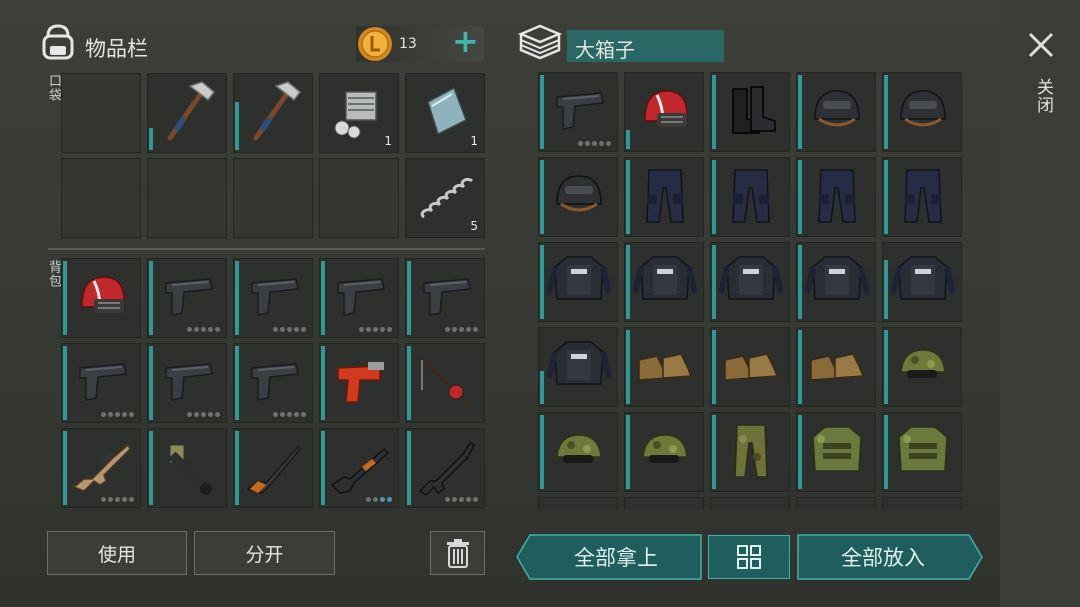 The height and width of the screenshot is (607, 1080). Describe the element at coordinates (457, 553) in the screenshot. I see `trash-button` at that location.